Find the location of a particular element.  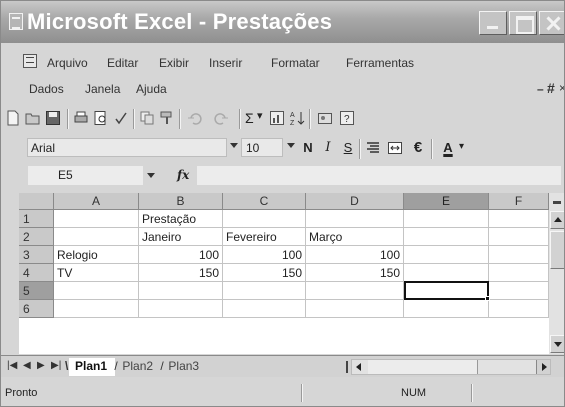

menu-exibir: Exibir is located at coordinates (174, 63).